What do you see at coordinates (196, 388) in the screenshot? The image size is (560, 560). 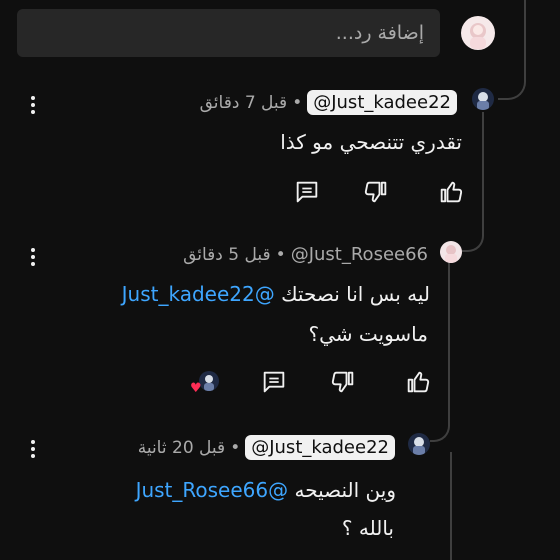 I see `heart-icon: ♥` at bounding box center [196, 388].